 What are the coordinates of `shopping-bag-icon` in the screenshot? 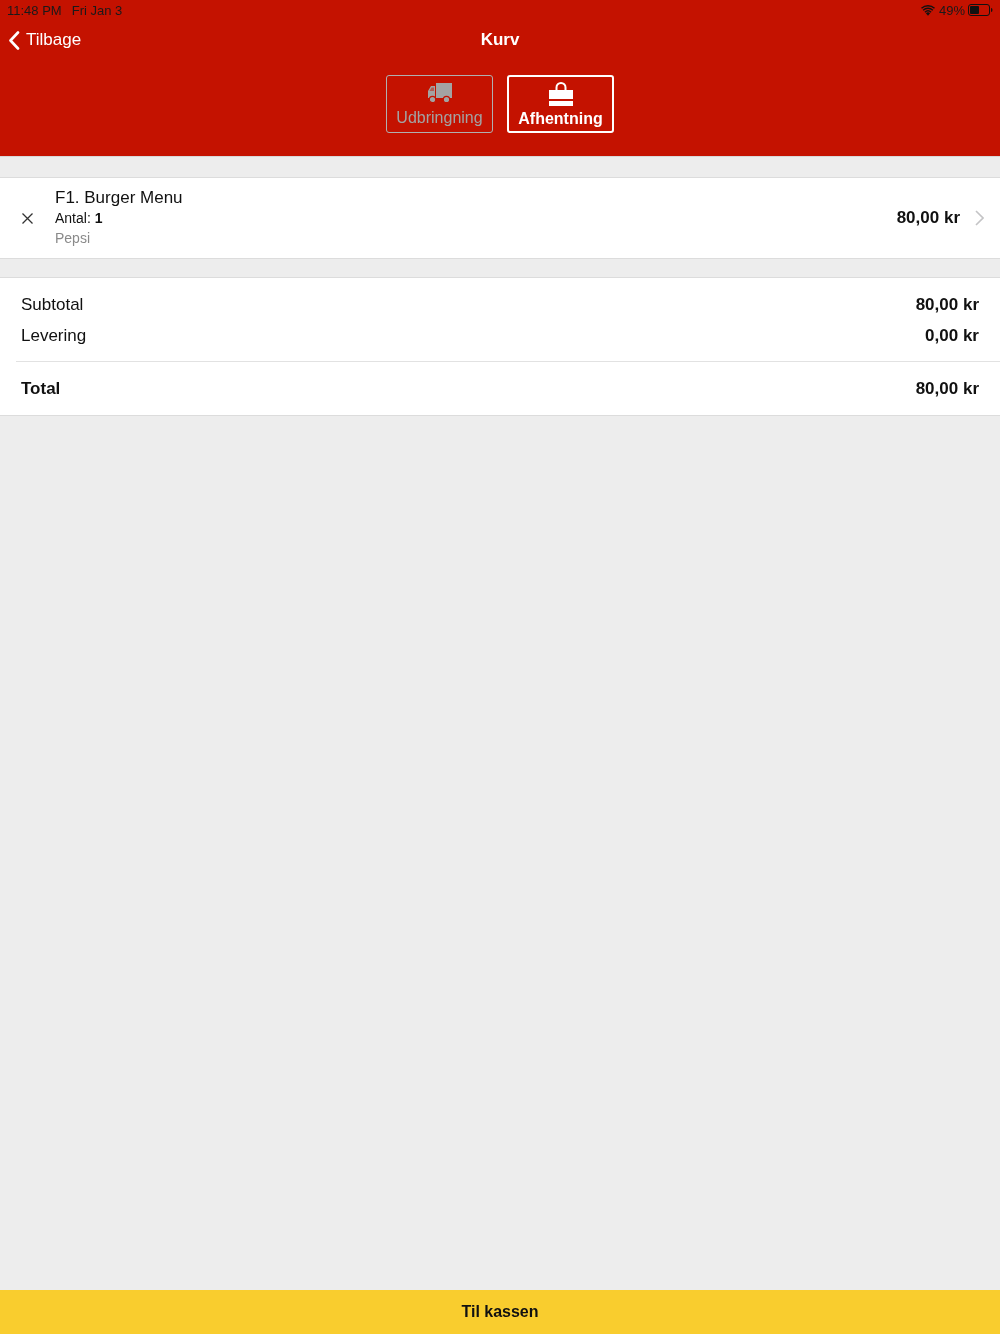 It's located at (560, 94).